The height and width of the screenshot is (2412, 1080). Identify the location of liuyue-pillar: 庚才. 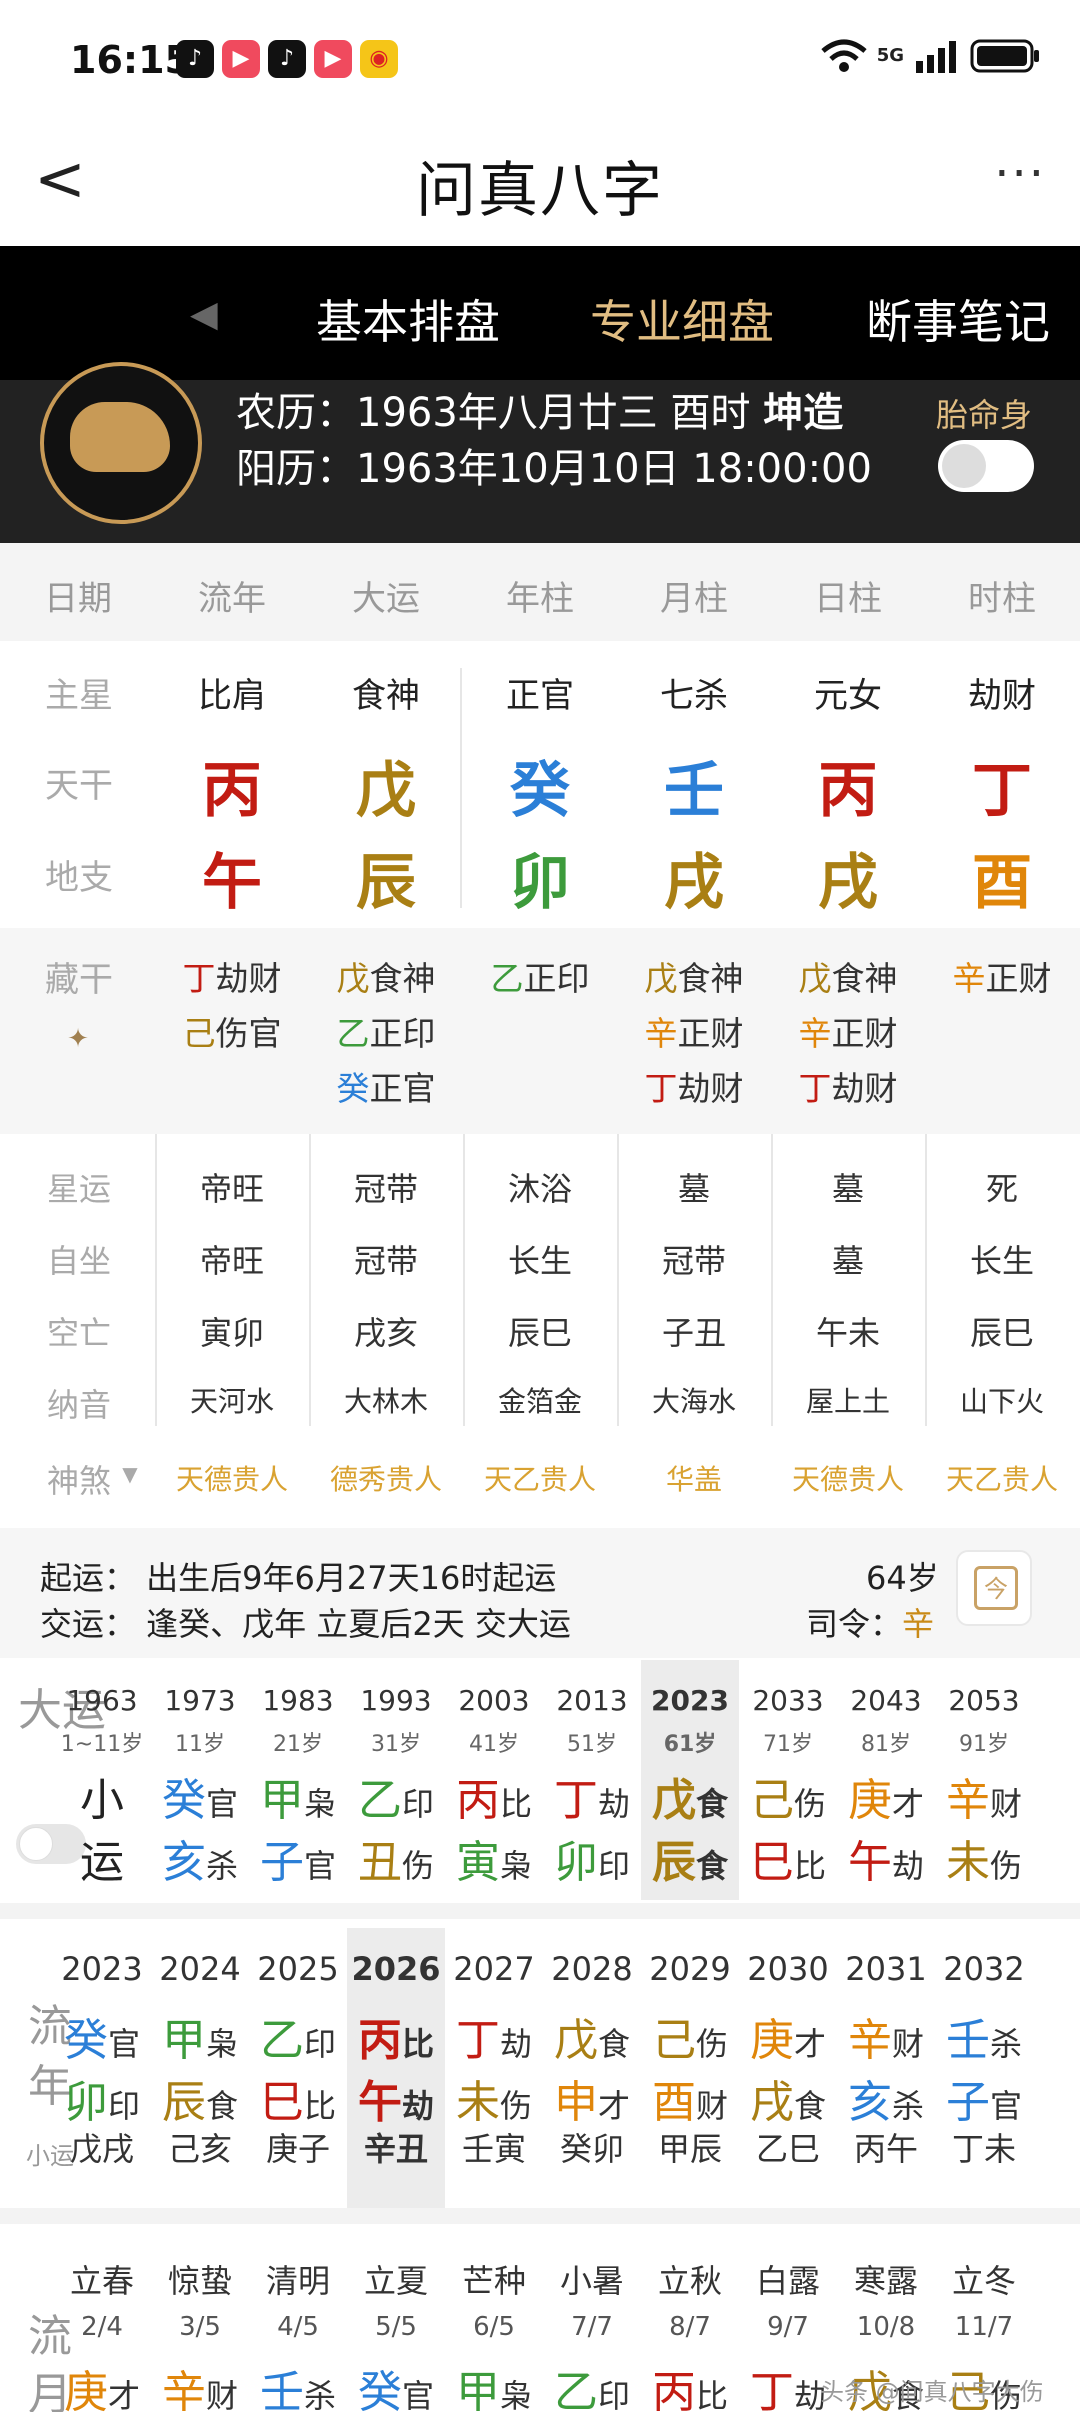
(102, 2384).